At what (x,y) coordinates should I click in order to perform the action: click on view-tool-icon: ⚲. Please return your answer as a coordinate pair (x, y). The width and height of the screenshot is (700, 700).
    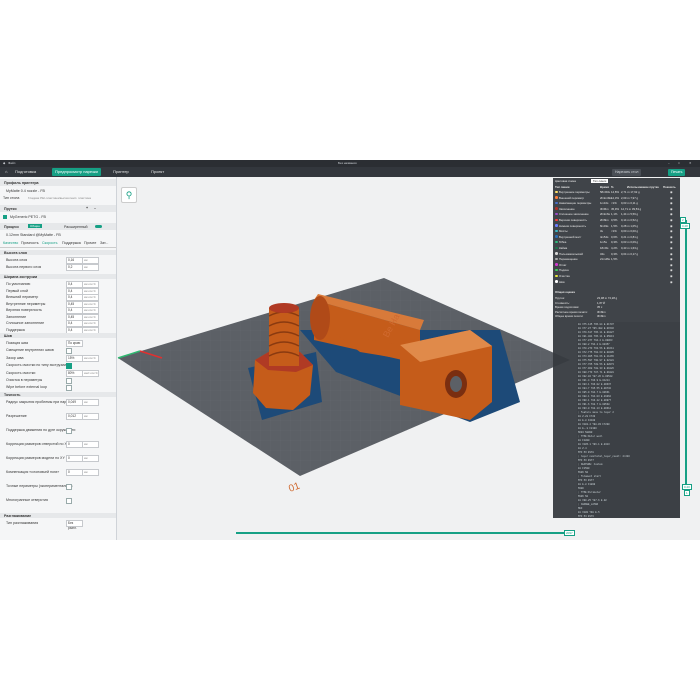
    Looking at the image, I should click on (129, 195).